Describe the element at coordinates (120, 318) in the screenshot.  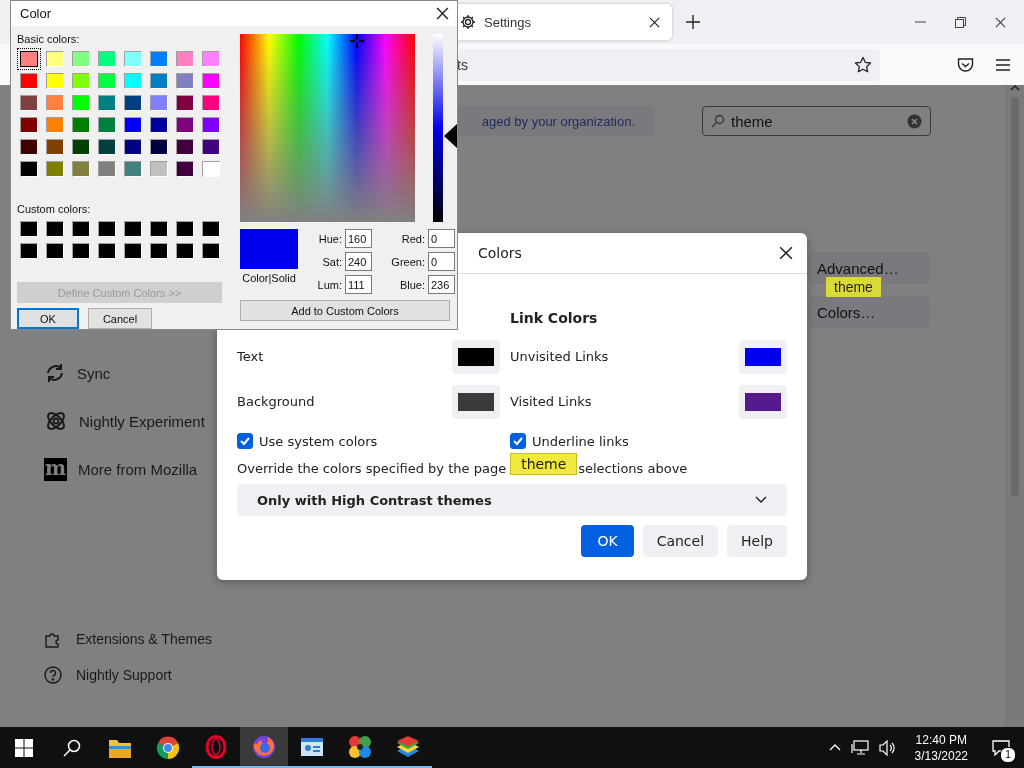
I see `cancel-button: Cancel` at that location.